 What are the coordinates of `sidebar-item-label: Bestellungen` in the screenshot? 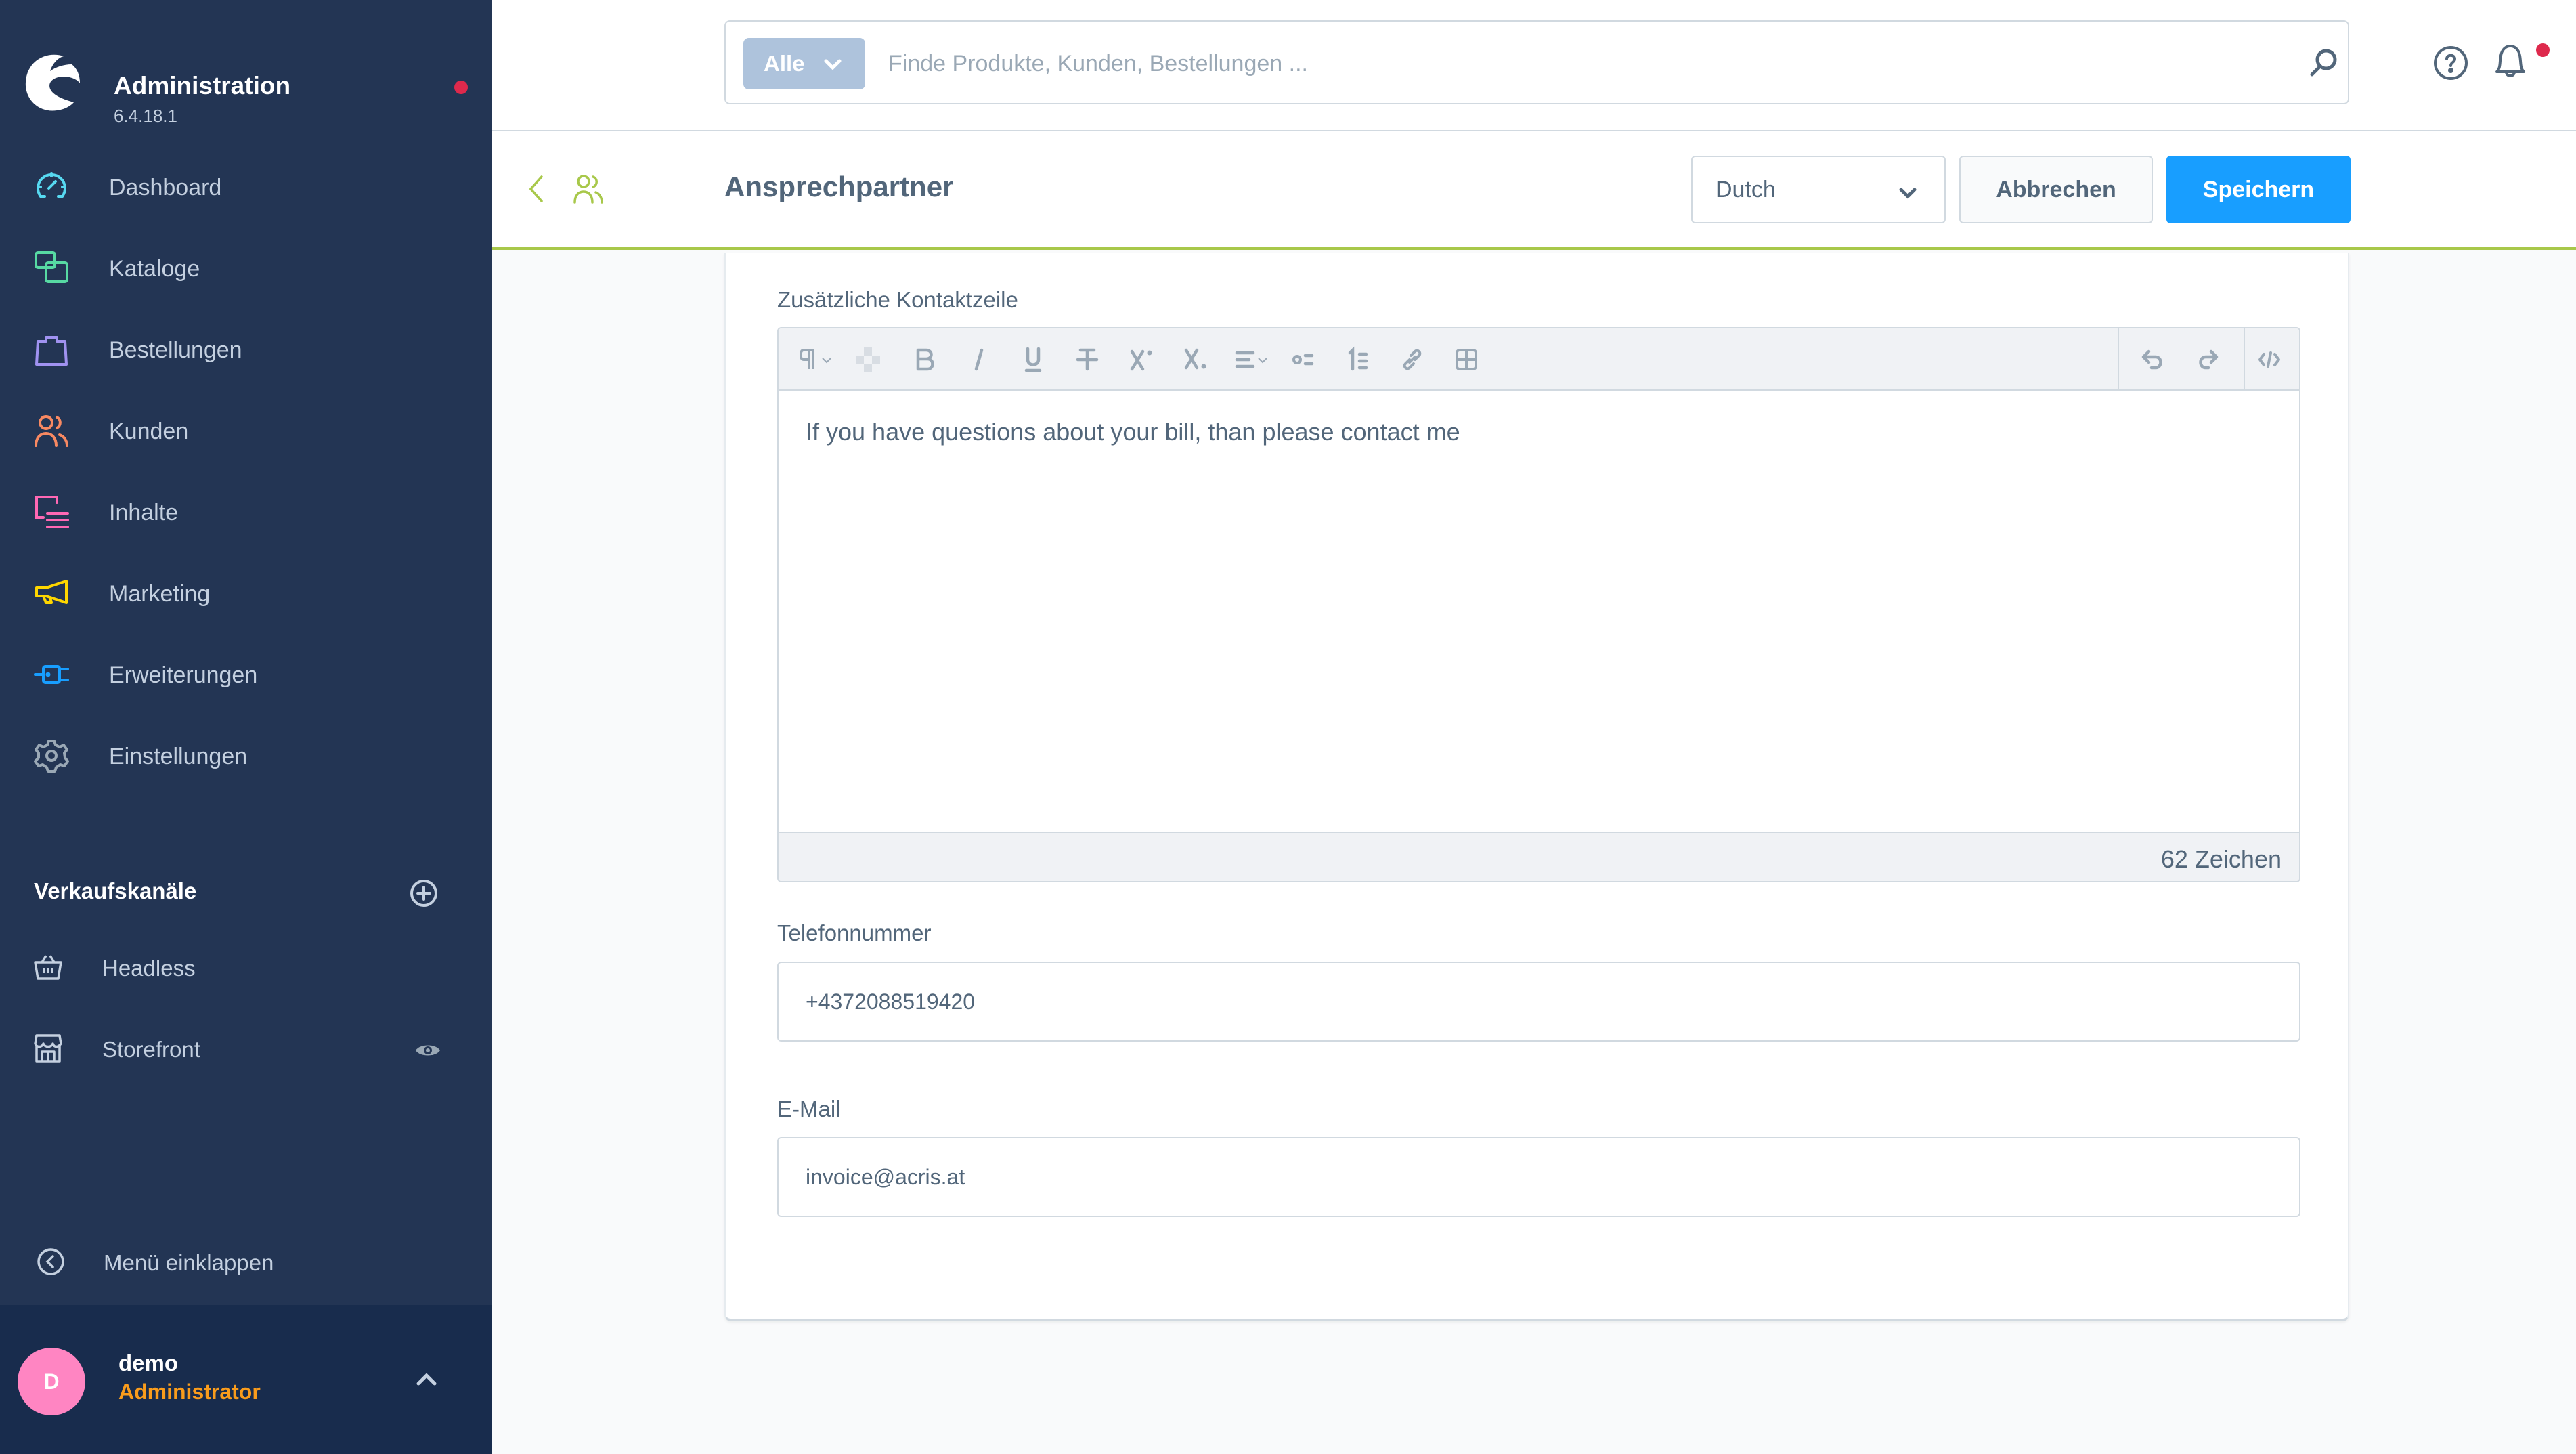 It's located at (175, 350).